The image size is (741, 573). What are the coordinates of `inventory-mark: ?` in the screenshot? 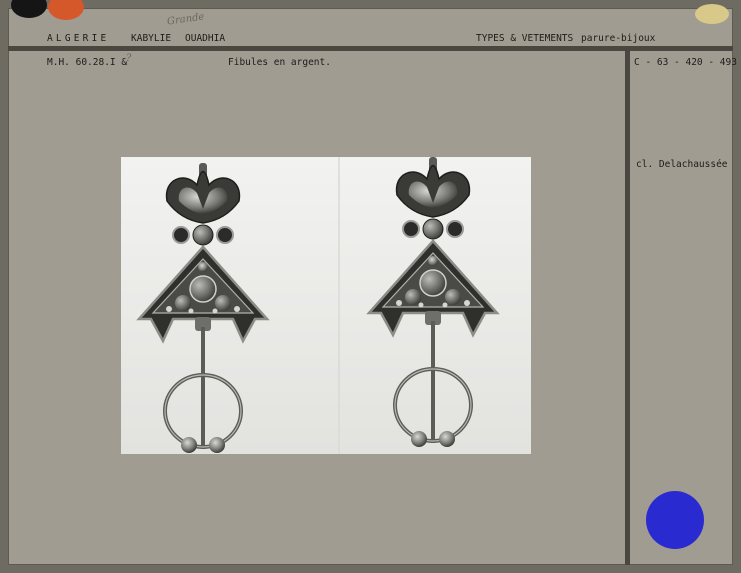 It's located at (129, 58).